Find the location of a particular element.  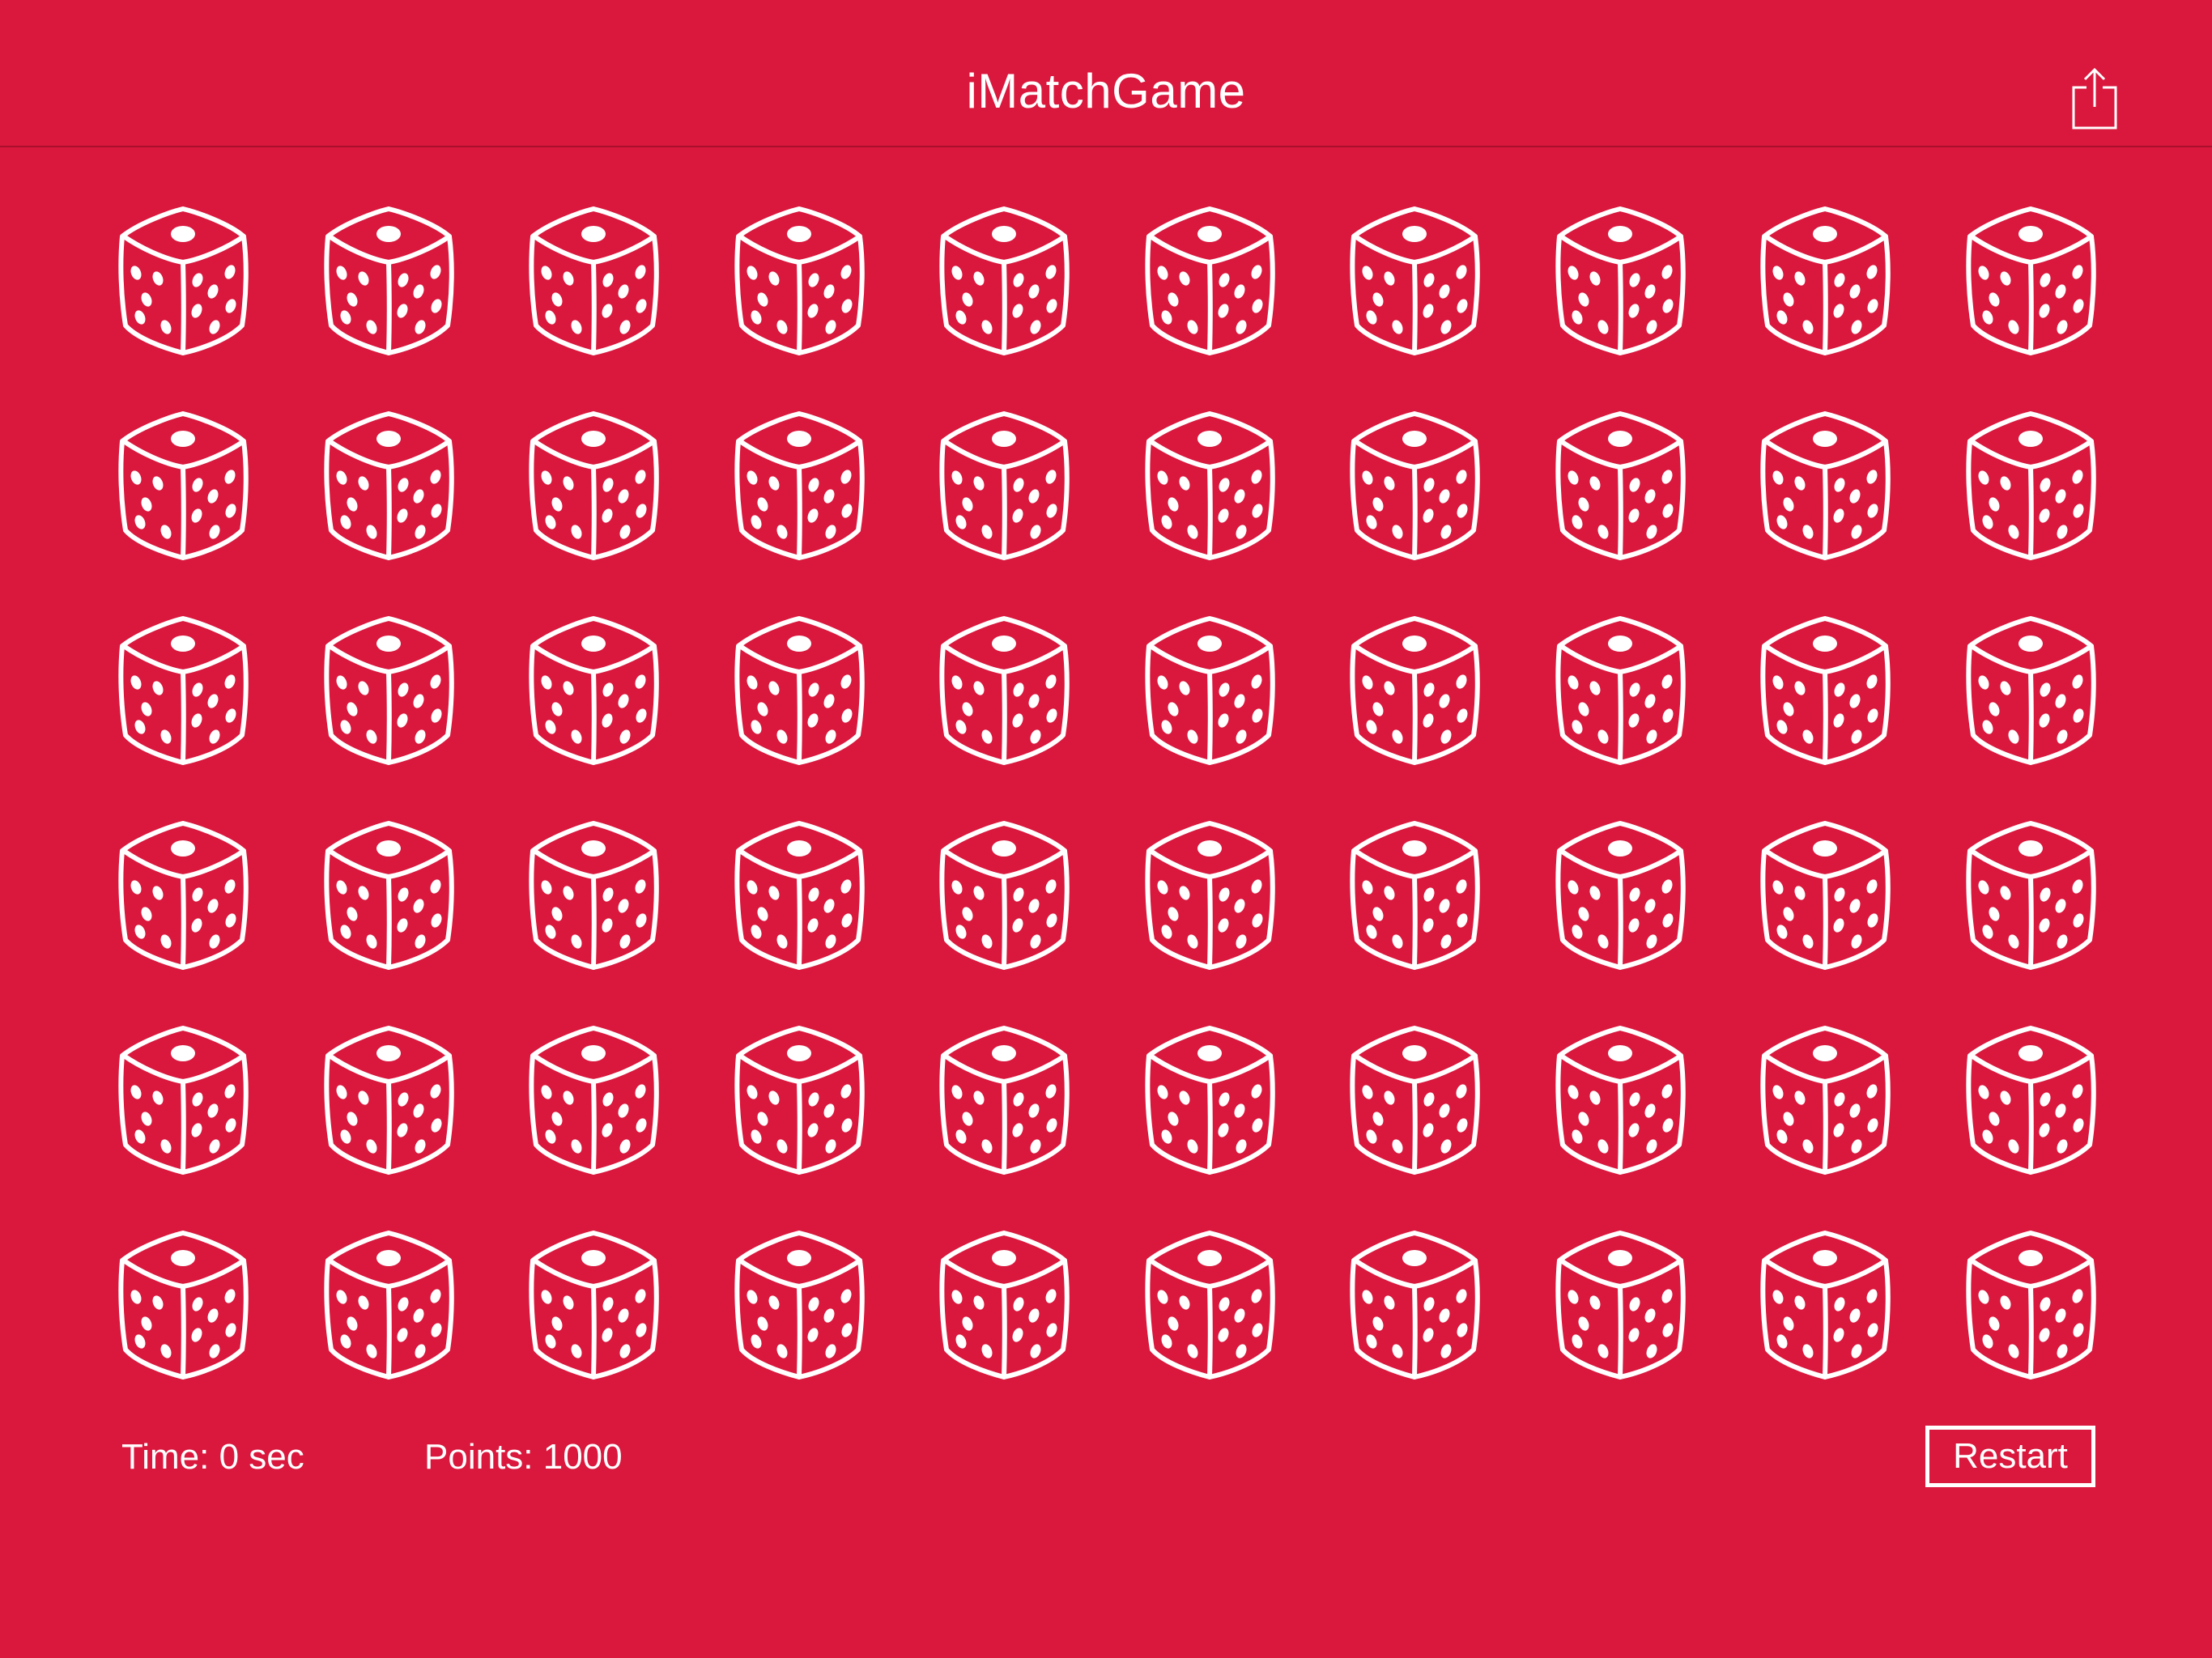

navigation-bar: iMatchGame is located at coordinates (1106, 73).